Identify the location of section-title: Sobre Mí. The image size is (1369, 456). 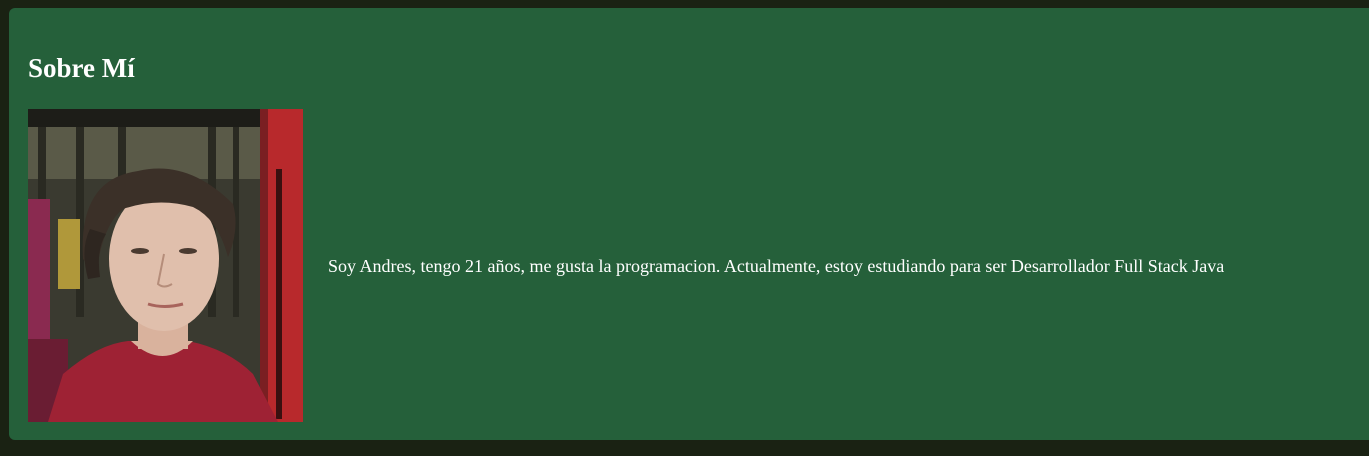
(81, 68).